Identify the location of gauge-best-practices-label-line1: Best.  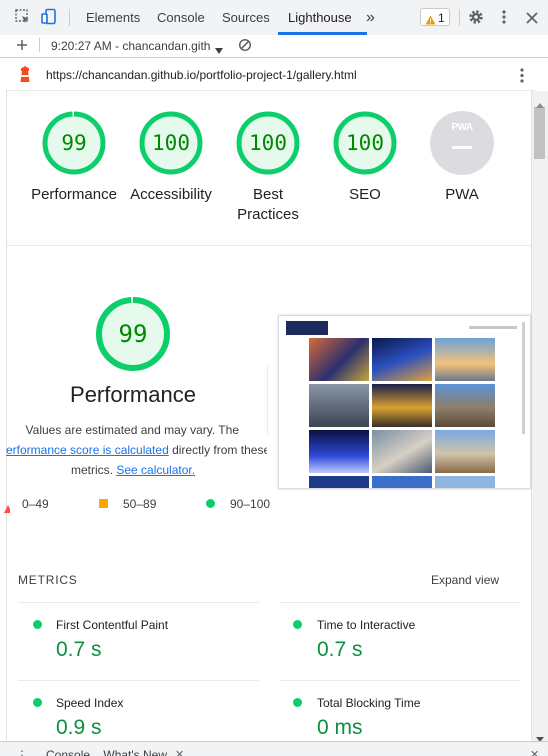
(267, 194).